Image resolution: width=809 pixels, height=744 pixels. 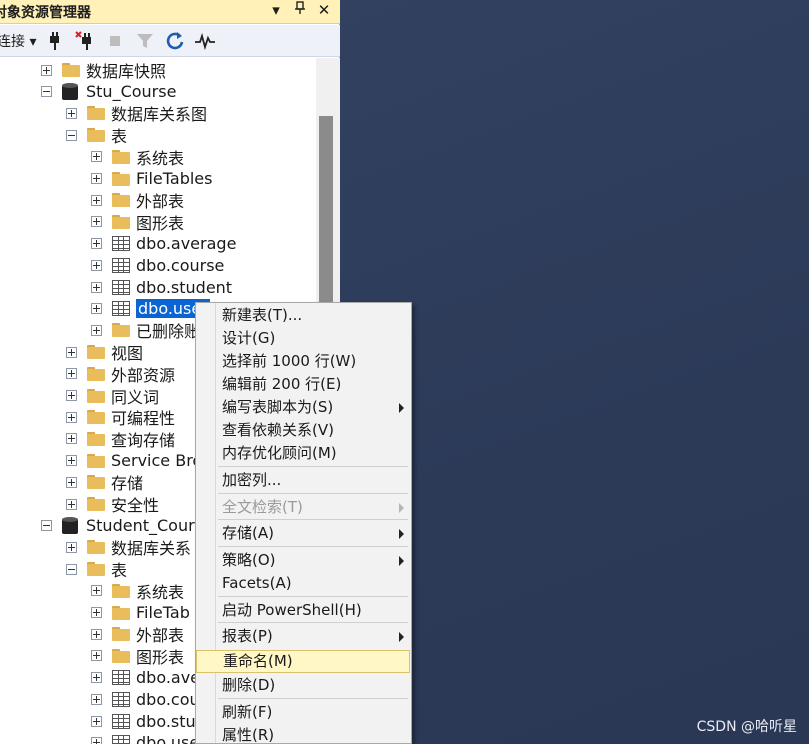 What do you see at coordinates (120, 439) in the screenshot?
I see `tree-node: 查询存储` at bounding box center [120, 439].